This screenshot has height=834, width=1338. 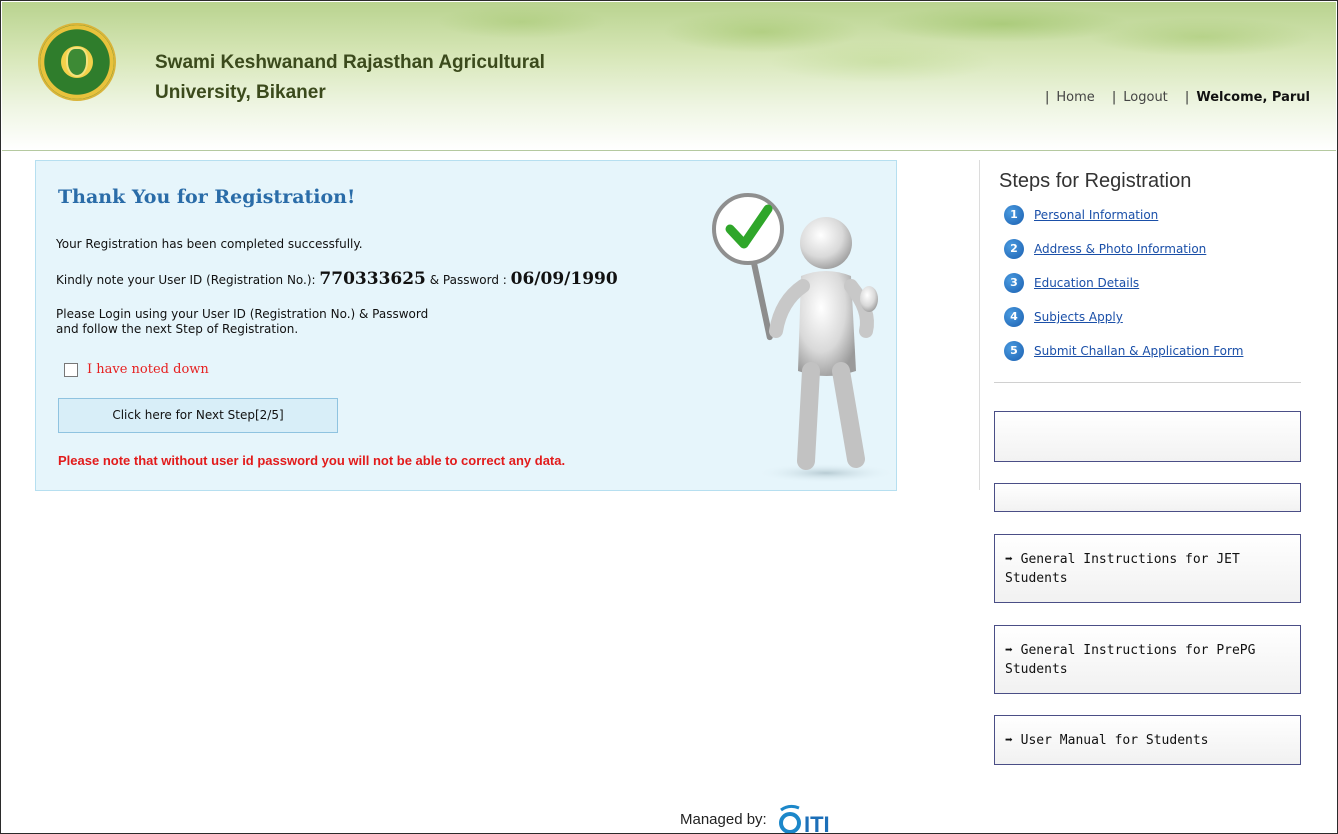 What do you see at coordinates (1147, 497) in the screenshot?
I see `empty-info-box-small` at bounding box center [1147, 497].